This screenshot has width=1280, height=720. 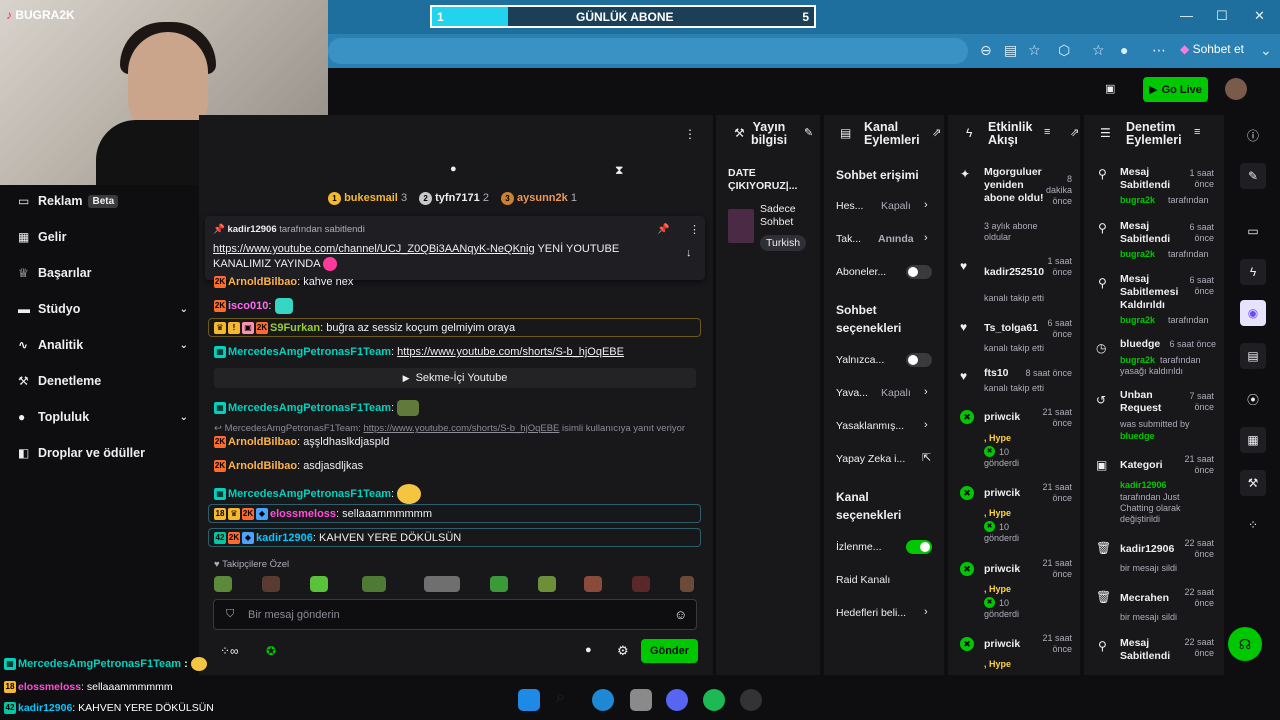 What do you see at coordinates (1253, 313) in the screenshot?
I see `copilot-bubble-icon: ◉` at bounding box center [1253, 313].